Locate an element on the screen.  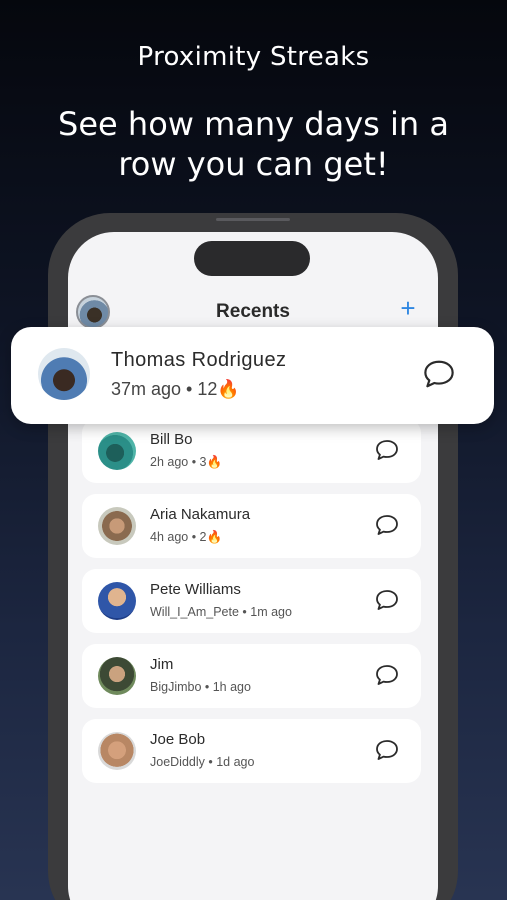
list-item: Pete Williams Will_I_Am_Pete • 1m ago is located at coordinates (251, 601).